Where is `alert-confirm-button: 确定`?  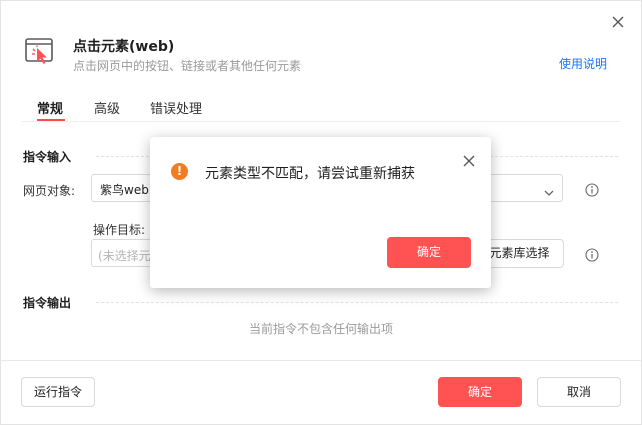
alert-confirm-button: 确定 is located at coordinates (429, 252).